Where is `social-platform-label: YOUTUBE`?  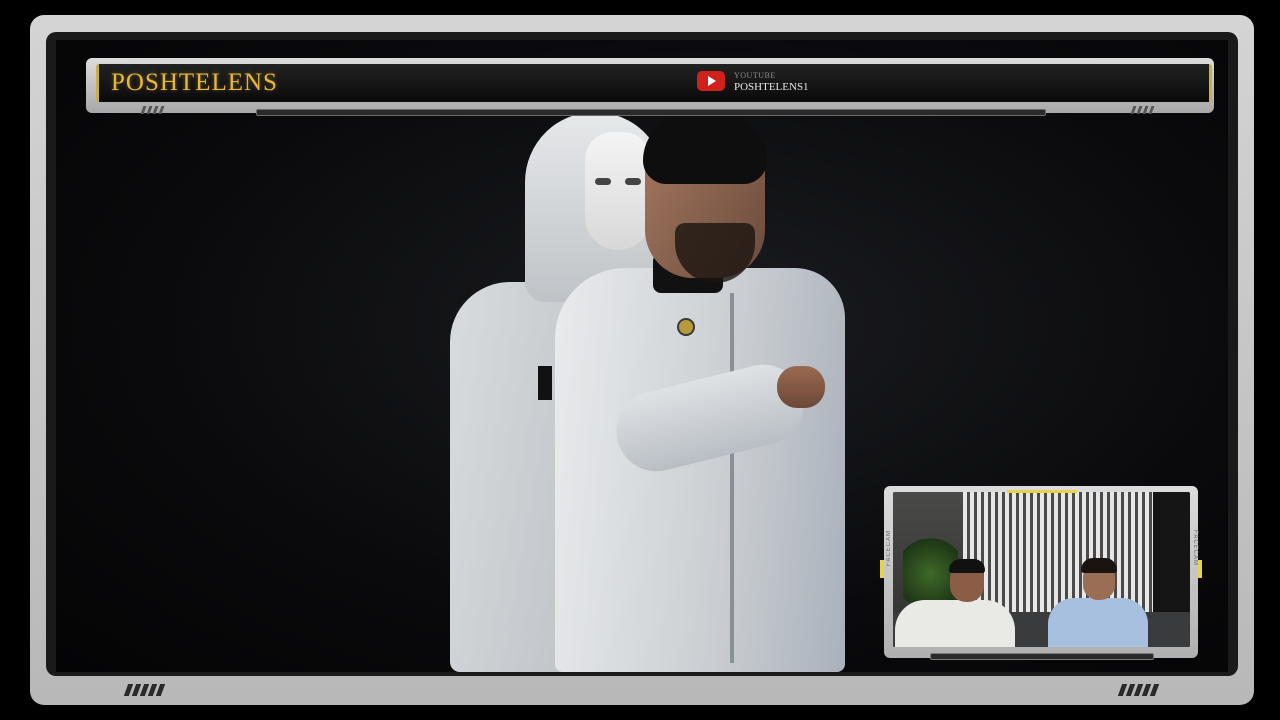 social-platform-label: YOUTUBE is located at coordinates (755, 75).